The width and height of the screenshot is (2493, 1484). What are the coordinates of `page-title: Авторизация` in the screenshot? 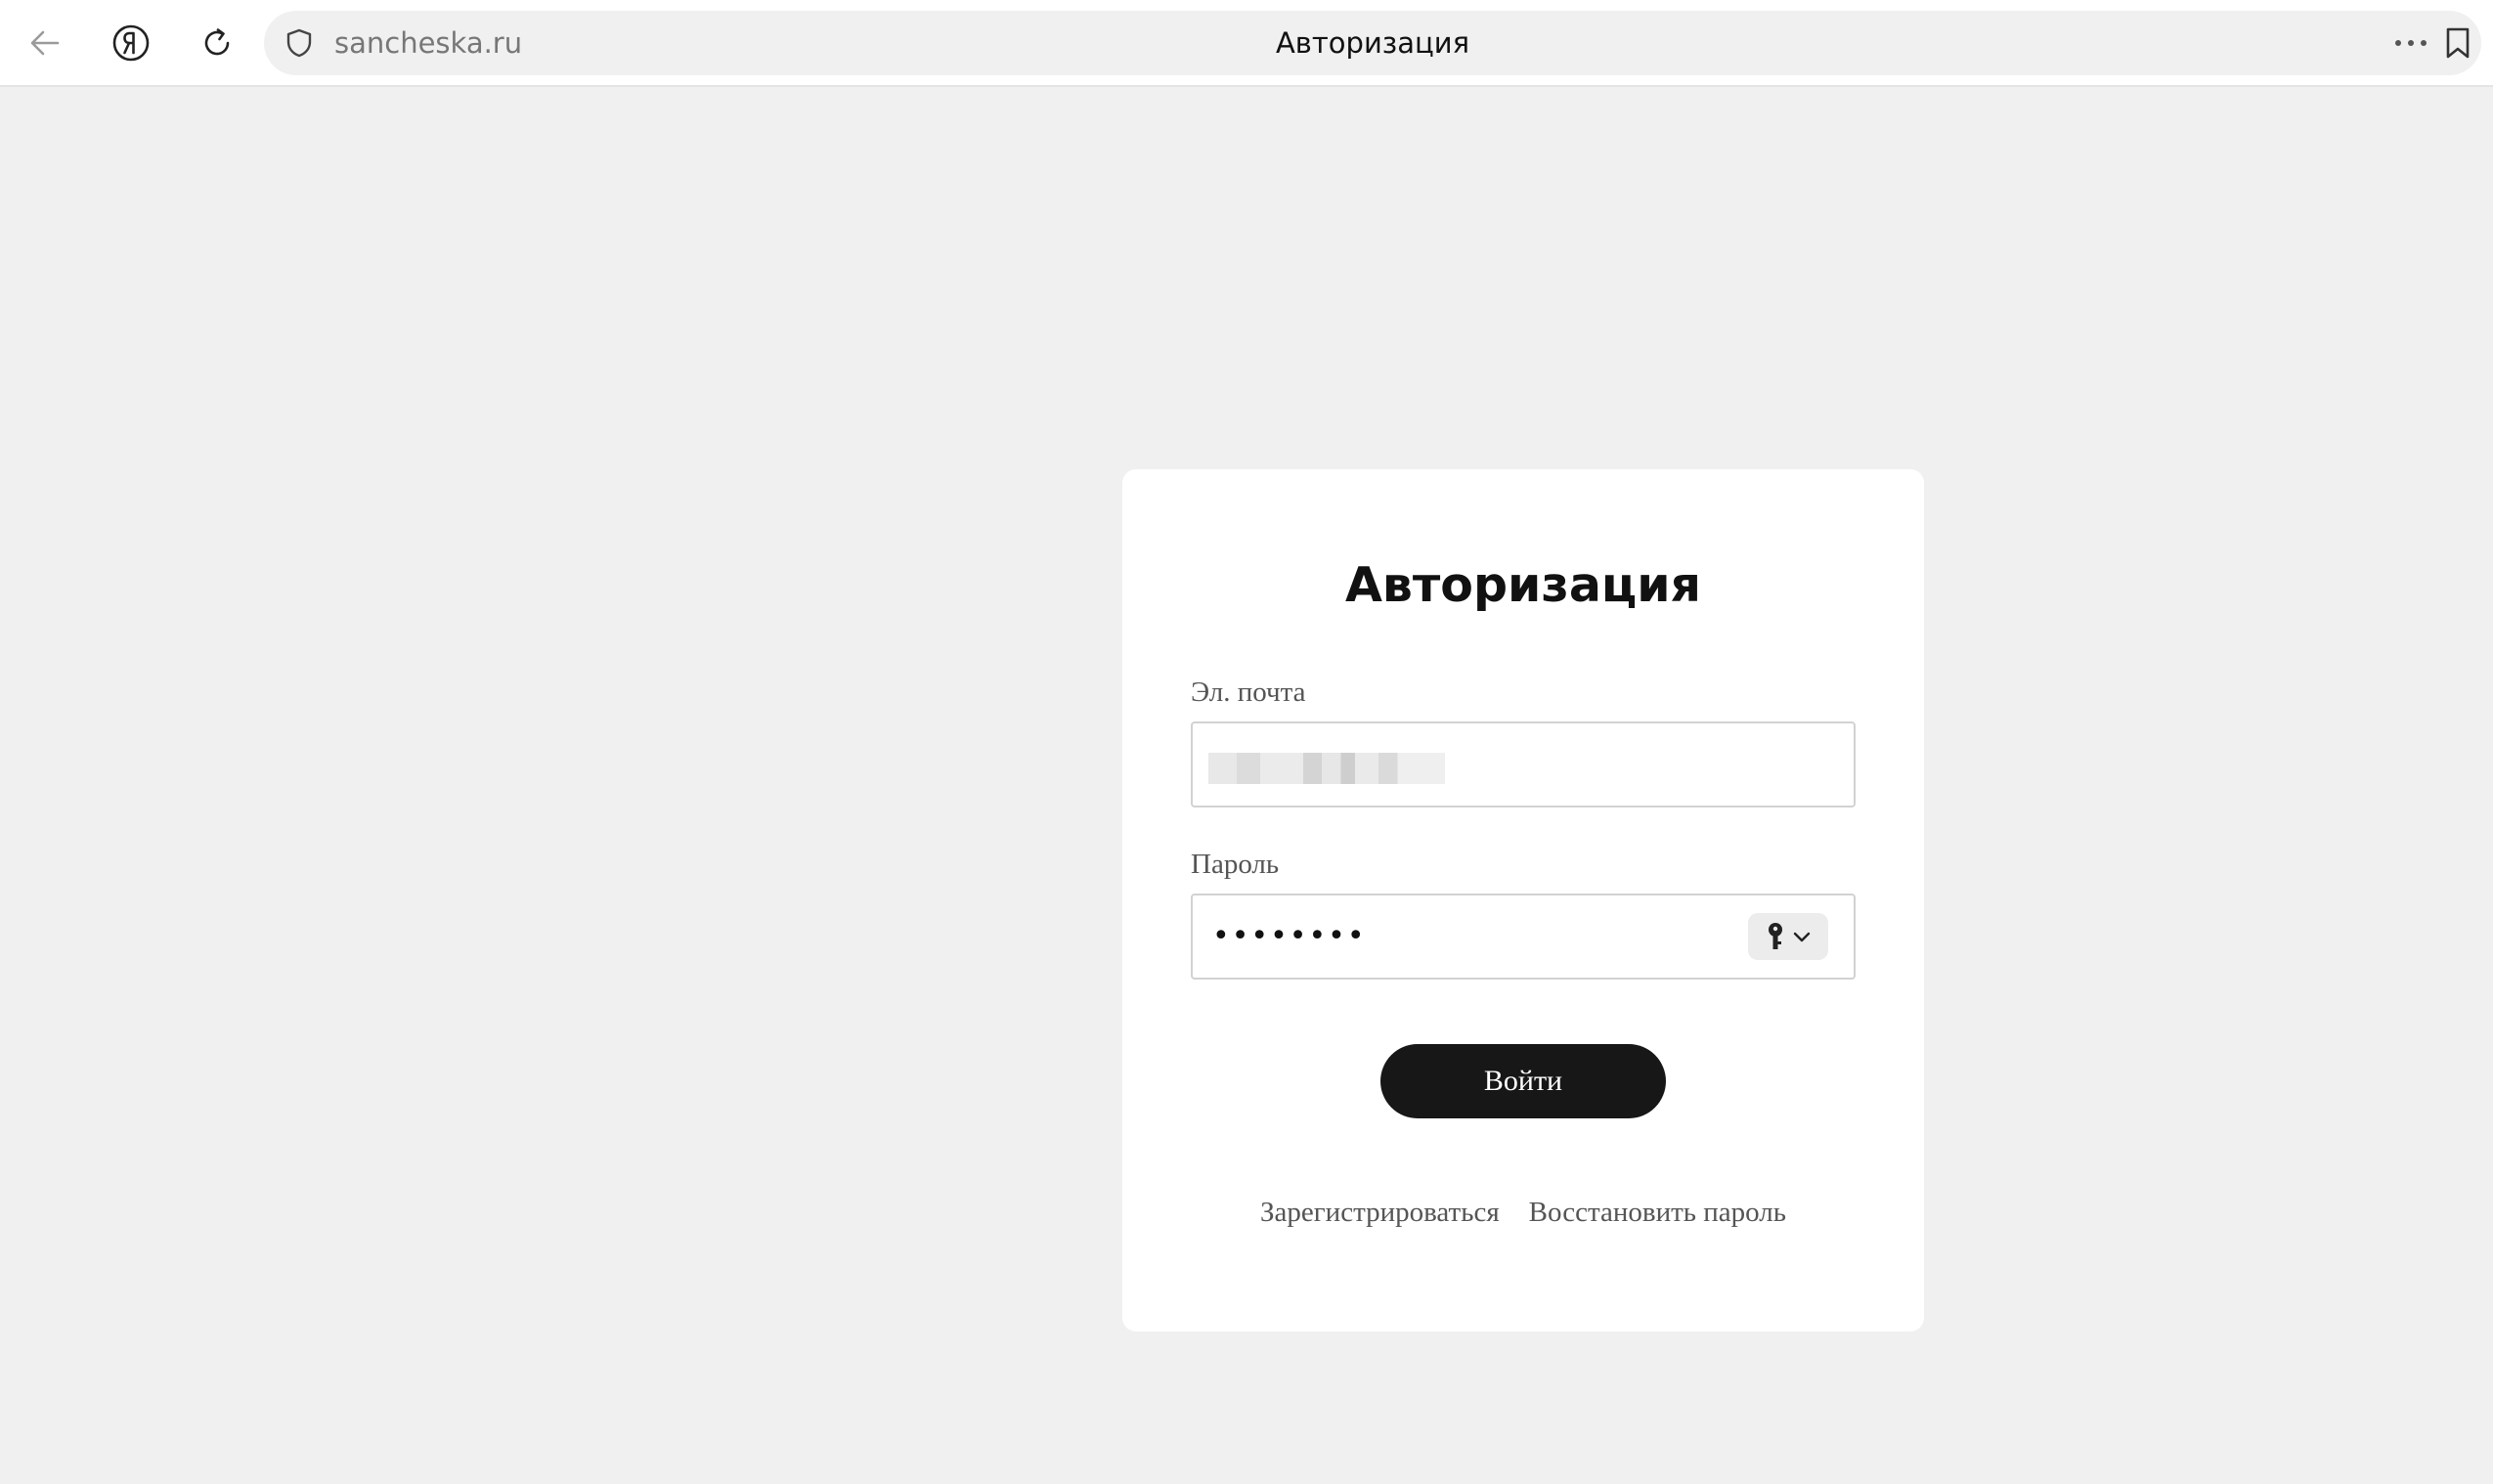 It's located at (1523, 585).